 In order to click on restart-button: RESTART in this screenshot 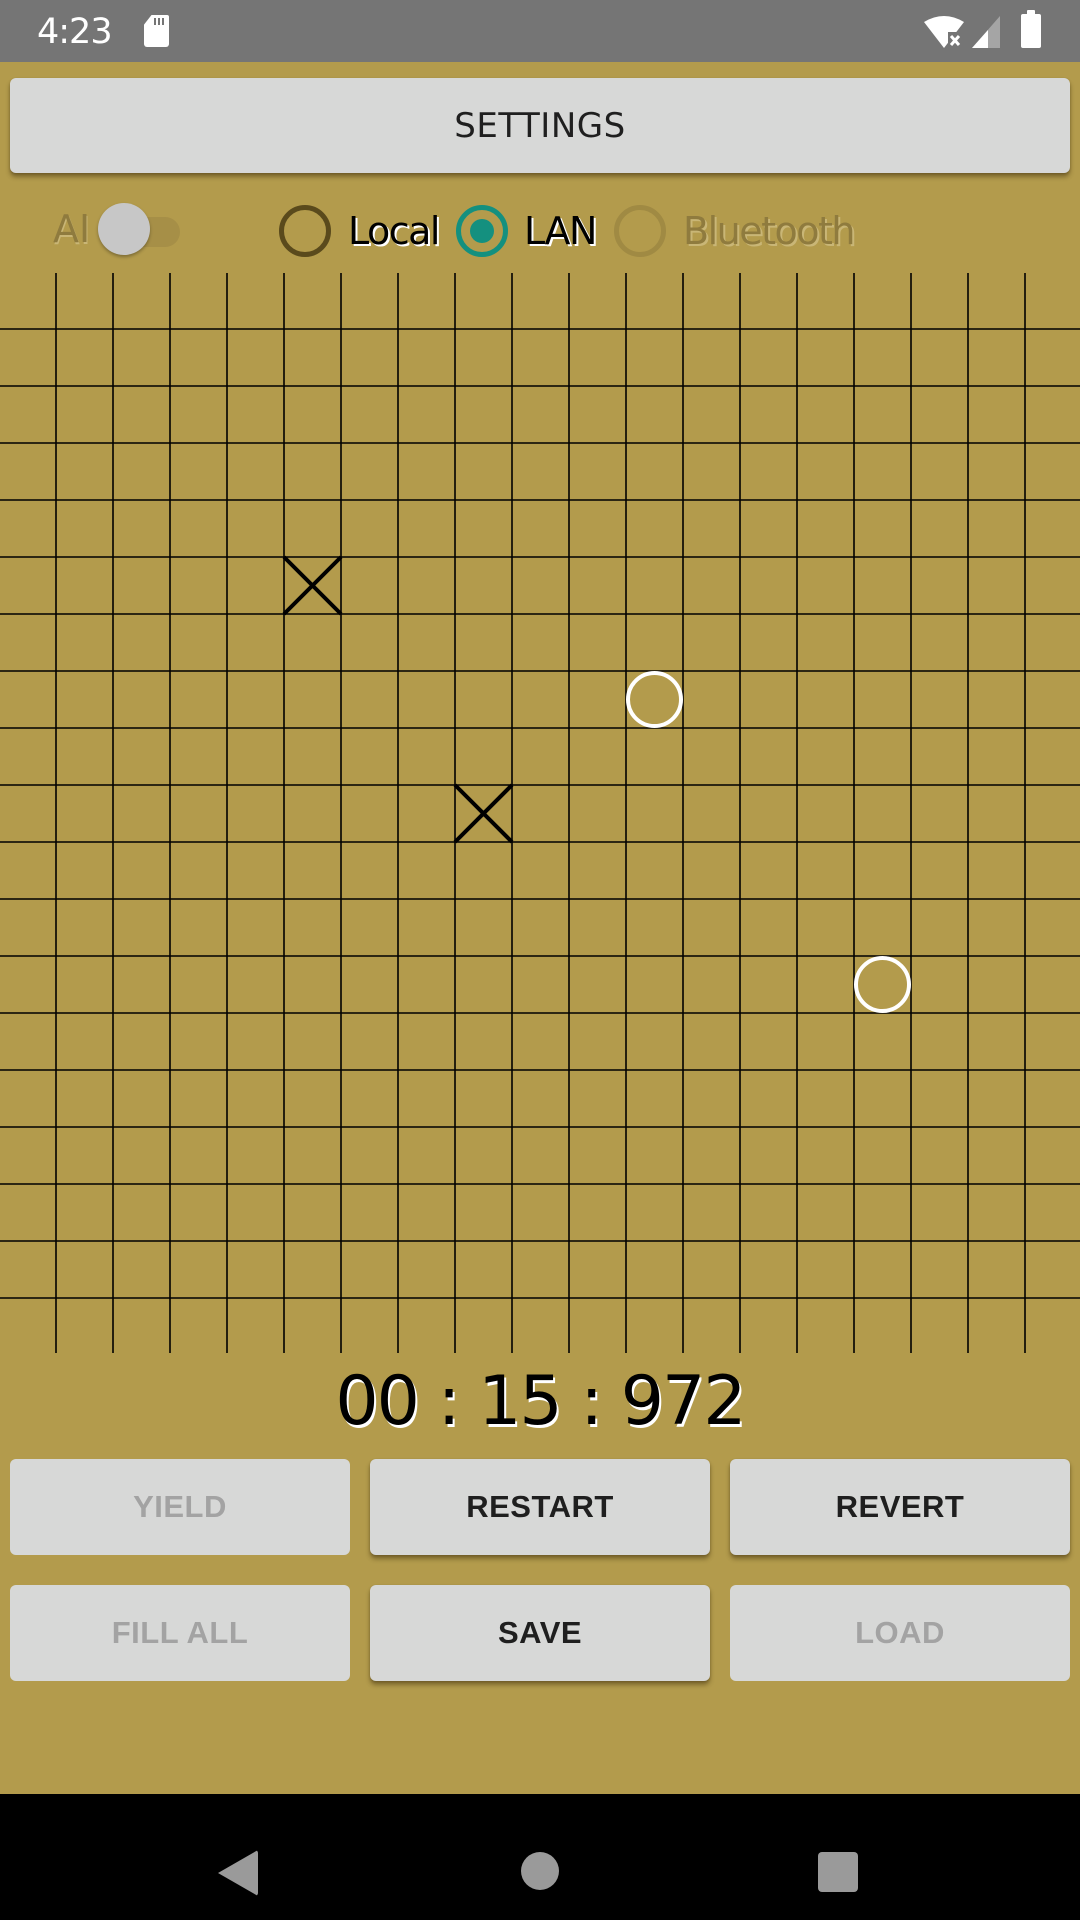, I will do `click(540, 1507)`.